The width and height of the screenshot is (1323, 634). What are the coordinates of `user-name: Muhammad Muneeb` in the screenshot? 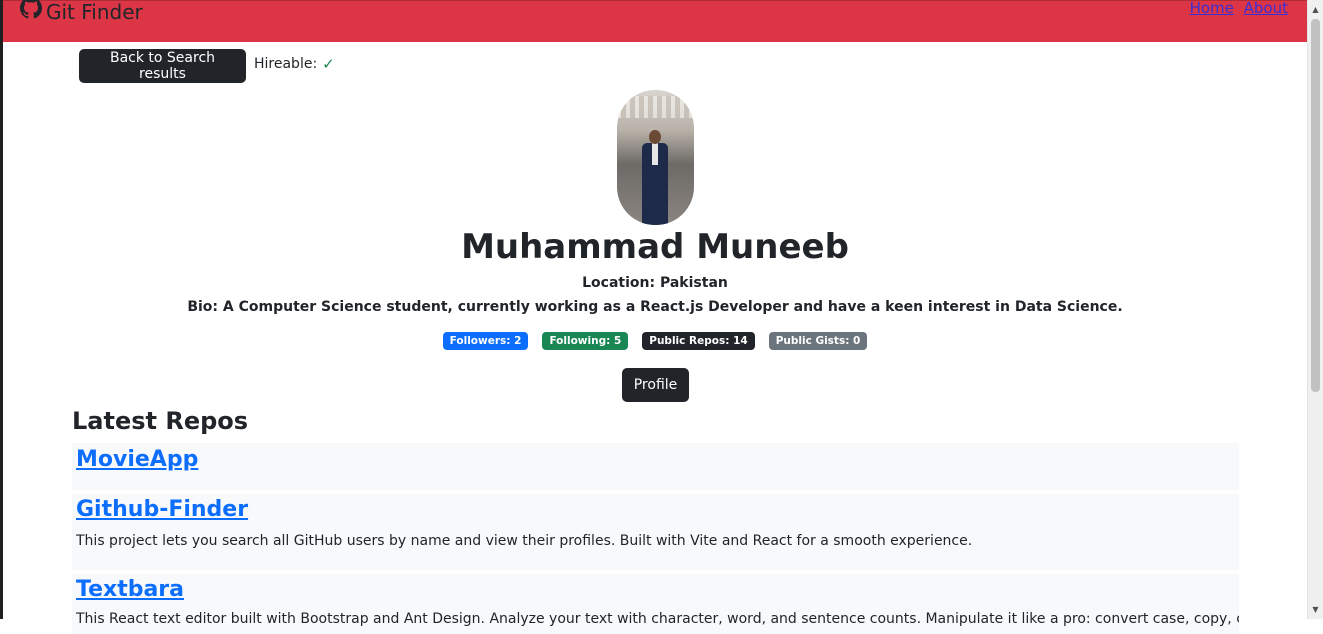 It's located at (655, 247).